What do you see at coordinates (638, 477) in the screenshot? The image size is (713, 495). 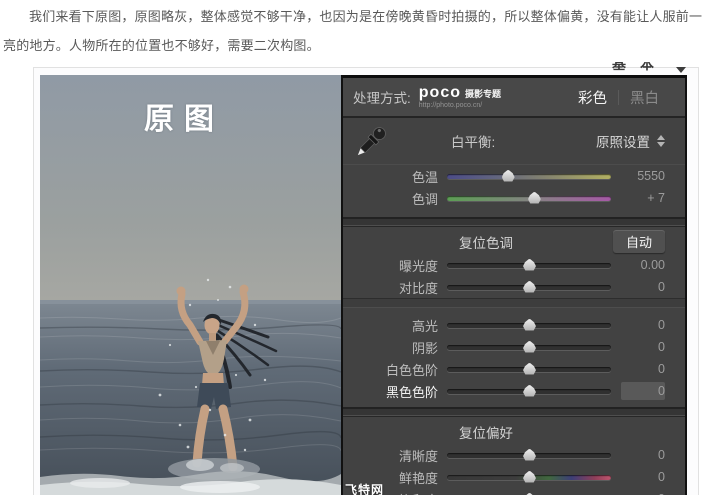 I see `vibrance-value: 0` at bounding box center [638, 477].